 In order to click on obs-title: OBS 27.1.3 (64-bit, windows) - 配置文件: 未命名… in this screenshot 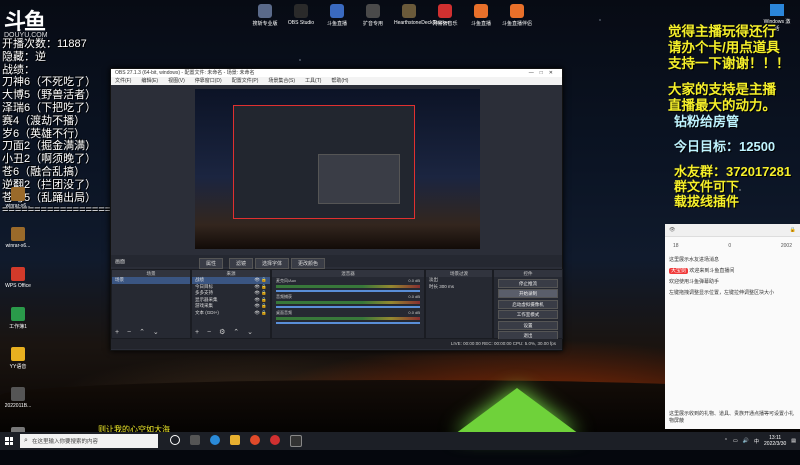, I will do `click(185, 73)`.